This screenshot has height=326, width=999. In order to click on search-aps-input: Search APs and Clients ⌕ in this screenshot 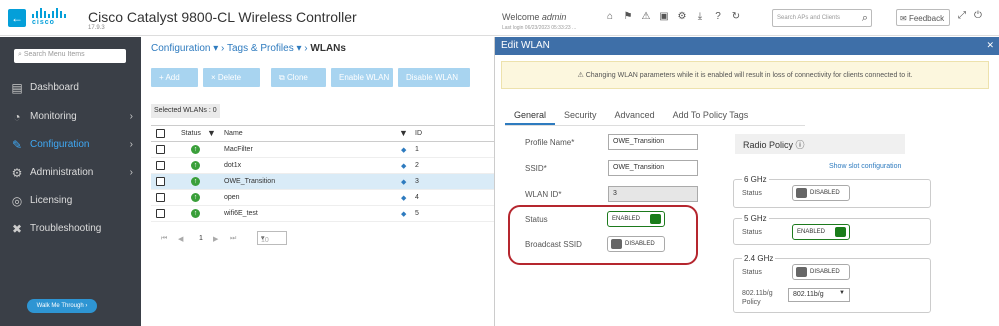, I will do `click(822, 18)`.